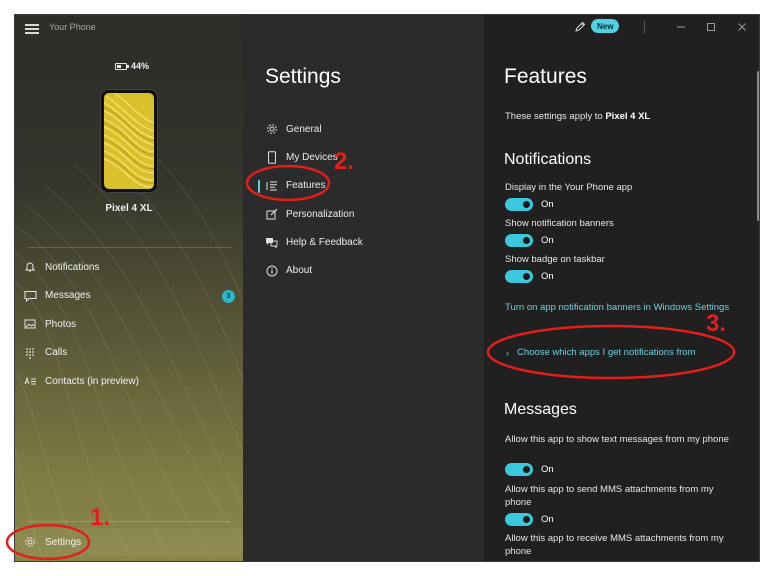 This screenshot has height=576, width=768. What do you see at coordinates (228, 296) in the screenshot?
I see `unread-badge: 3` at bounding box center [228, 296].